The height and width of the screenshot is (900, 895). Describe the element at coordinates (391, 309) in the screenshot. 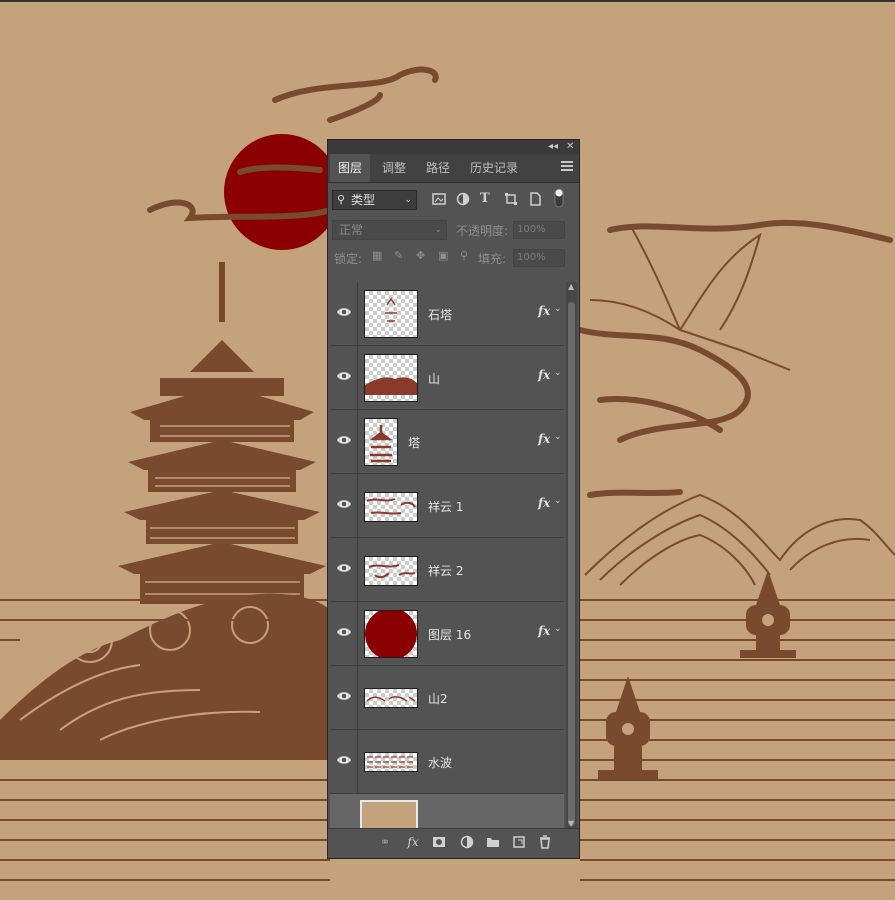

I see `pagoda-icon` at that location.